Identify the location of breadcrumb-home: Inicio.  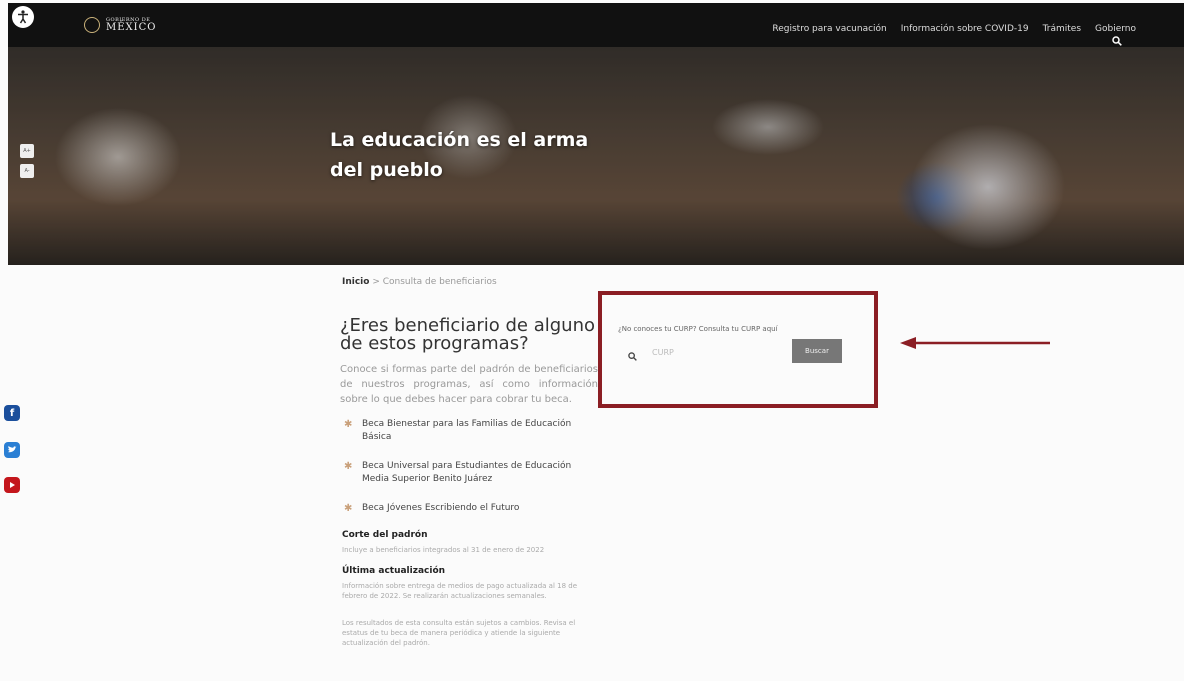
(355, 282).